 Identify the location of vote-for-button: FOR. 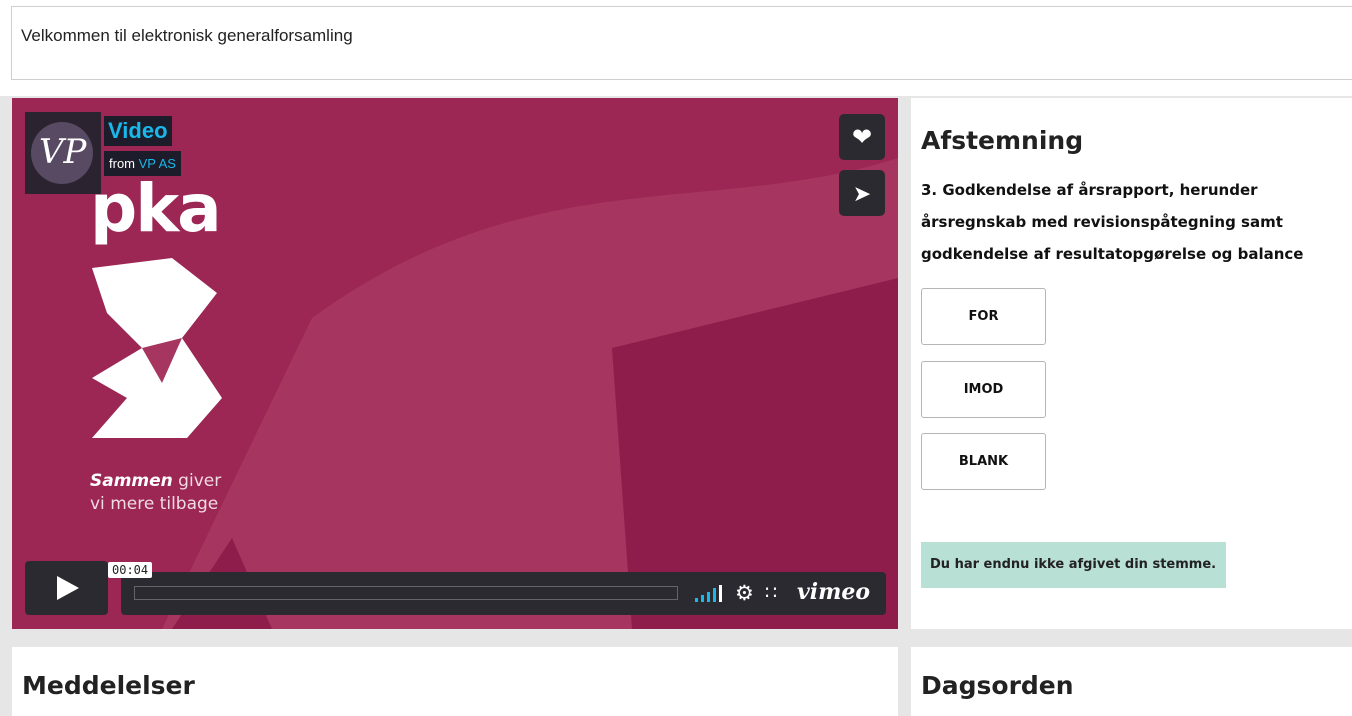
(983, 316).